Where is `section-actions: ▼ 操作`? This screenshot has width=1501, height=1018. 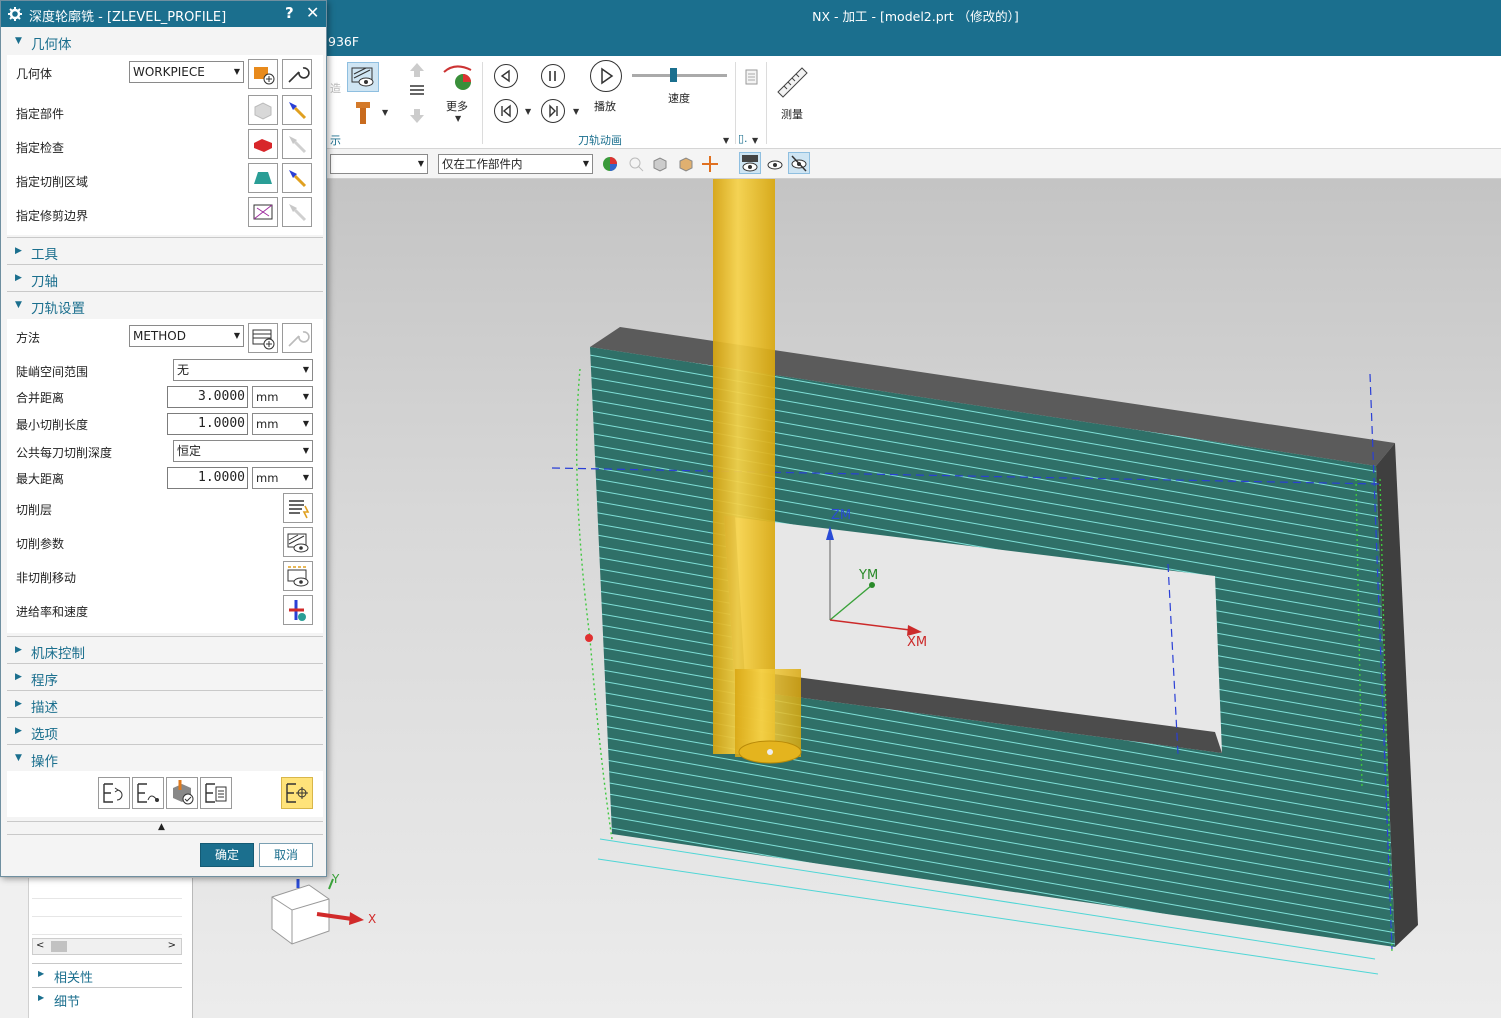
section-actions: ▼ 操作 is located at coordinates (165, 759).